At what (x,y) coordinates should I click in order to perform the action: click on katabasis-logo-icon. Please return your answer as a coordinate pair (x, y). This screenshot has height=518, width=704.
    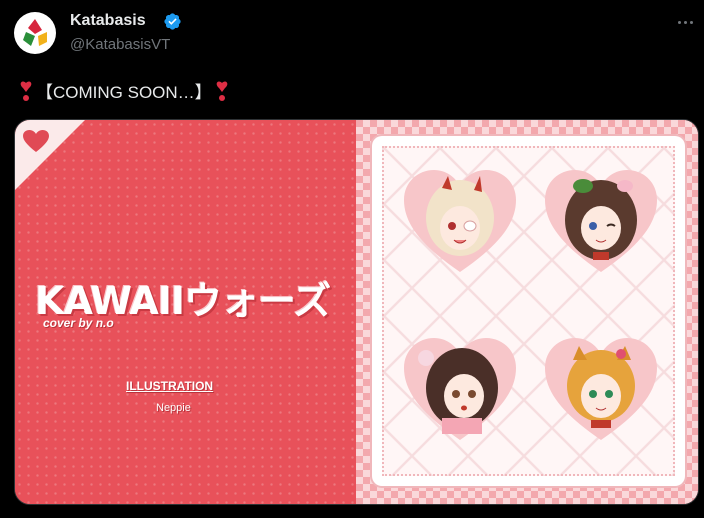
    Looking at the image, I should click on (35, 32).